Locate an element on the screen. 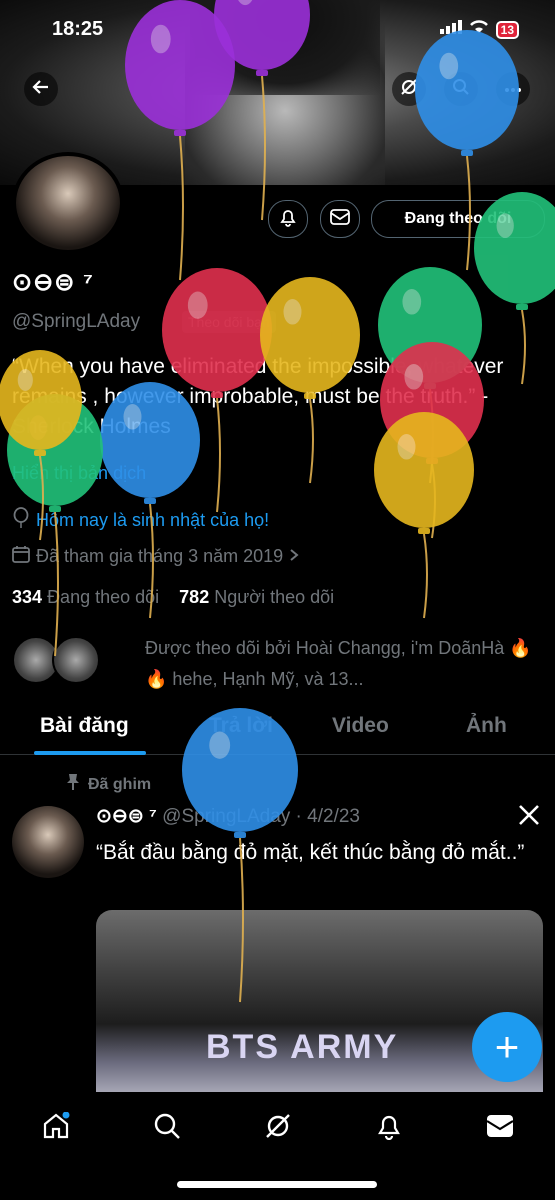 The image size is (555, 1200). grok-nav-icon is located at coordinates (278, 1126).